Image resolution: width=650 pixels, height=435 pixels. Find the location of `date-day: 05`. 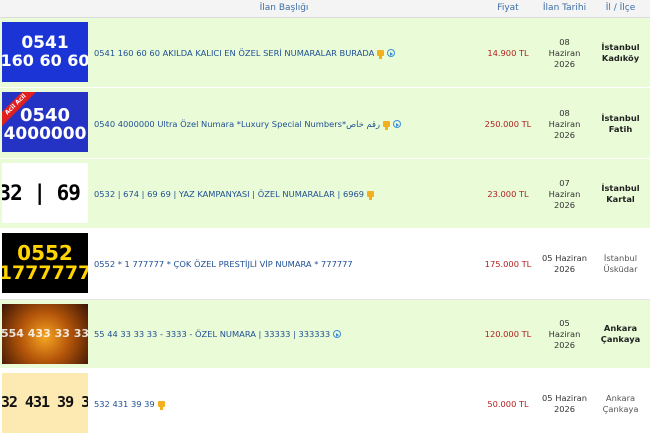

date-day: 05 is located at coordinates (564, 323).